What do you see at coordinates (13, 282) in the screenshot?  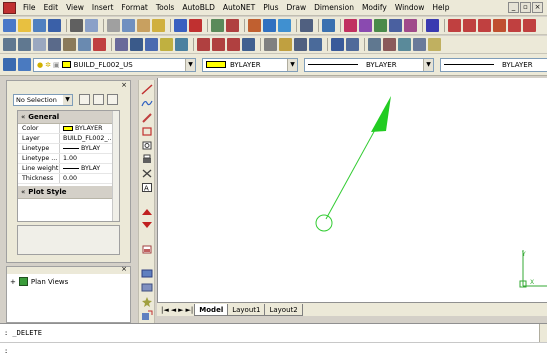 I see `expand-icon: +` at bounding box center [13, 282].